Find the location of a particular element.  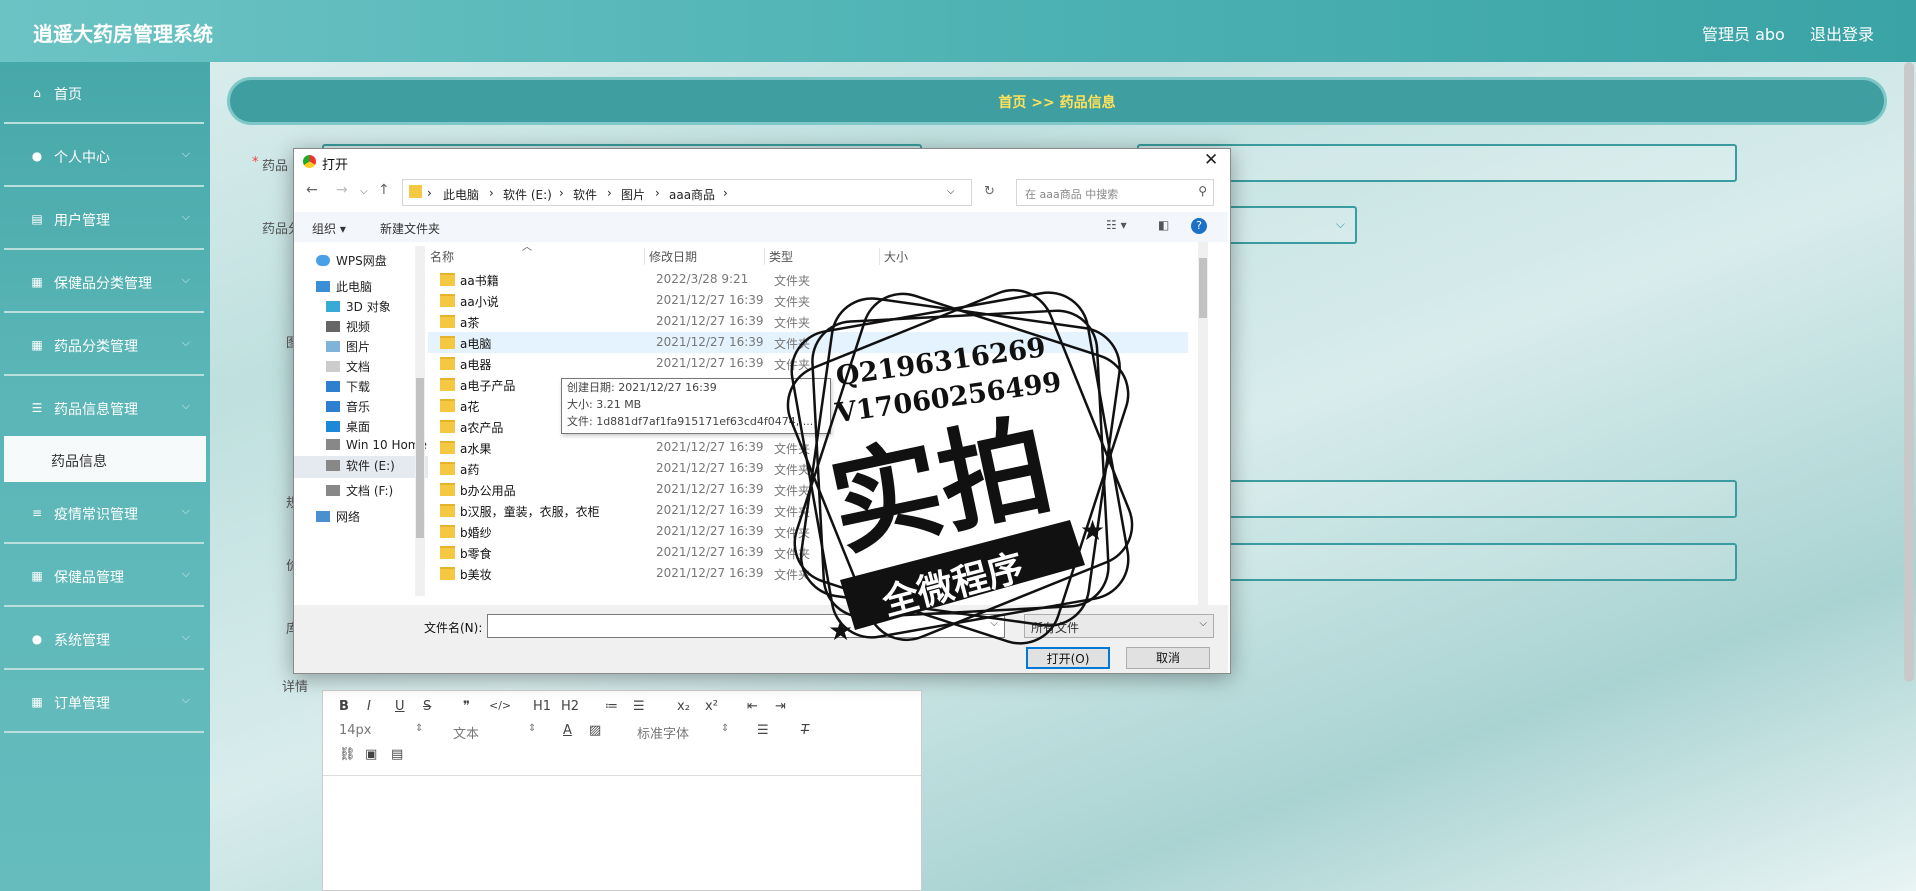

tree-item-3d: 3D 对象 is located at coordinates (371, 308).